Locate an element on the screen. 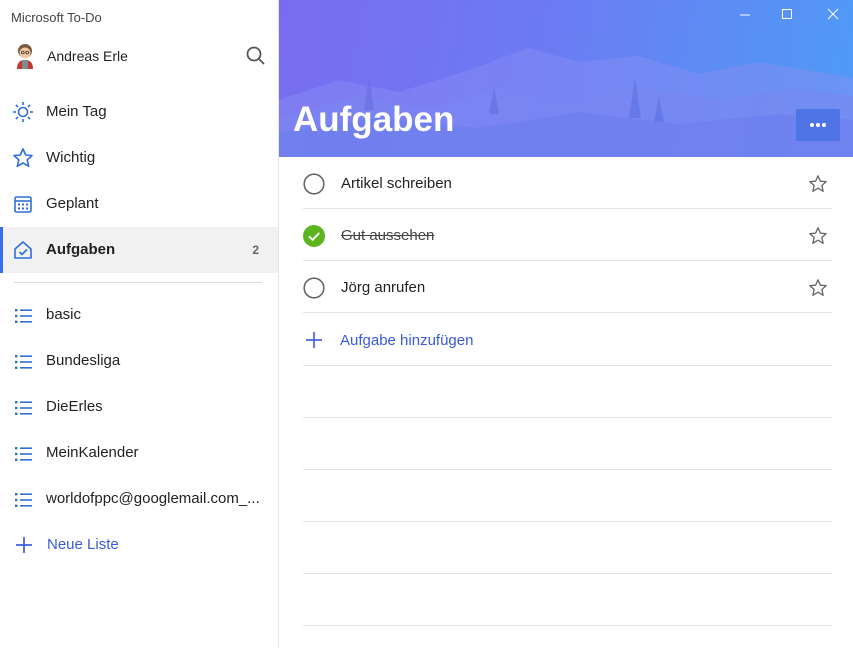  list-item-basic: basic is located at coordinates (139, 315).